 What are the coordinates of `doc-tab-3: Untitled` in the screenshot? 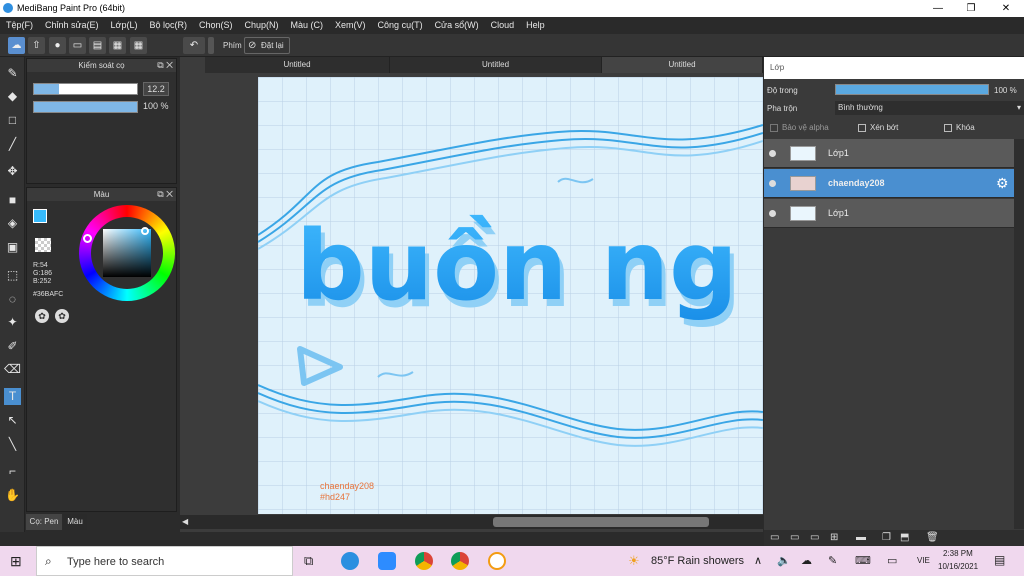 It's located at (682, 65).